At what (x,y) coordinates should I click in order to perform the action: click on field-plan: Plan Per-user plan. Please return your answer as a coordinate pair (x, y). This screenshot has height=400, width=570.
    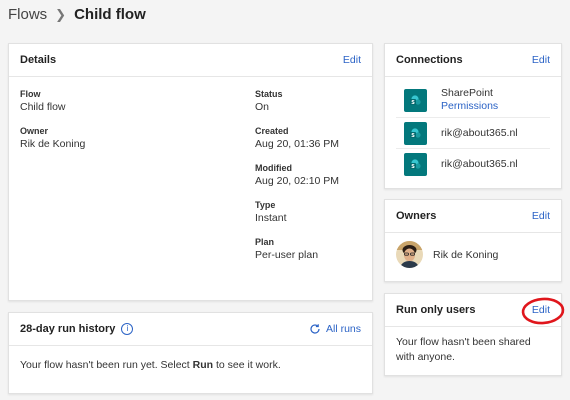
    Looking at the image, I should click on (297, 249).